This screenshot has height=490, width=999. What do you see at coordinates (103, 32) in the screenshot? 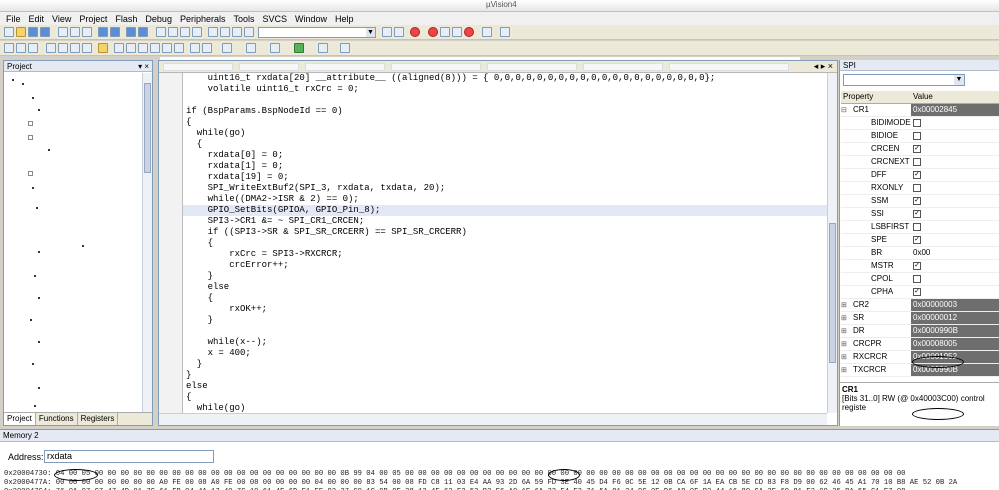
I see `undo-icon` at bounding box center [103, 32].